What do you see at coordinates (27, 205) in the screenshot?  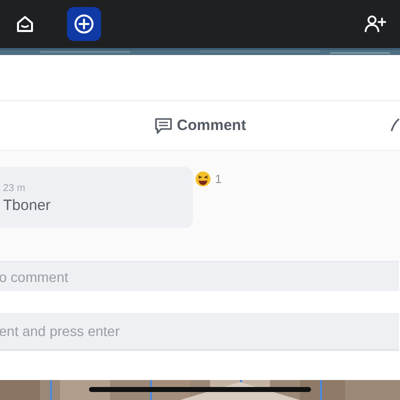 I see `comment-text: Tboner` at bounding box center [27, 205].